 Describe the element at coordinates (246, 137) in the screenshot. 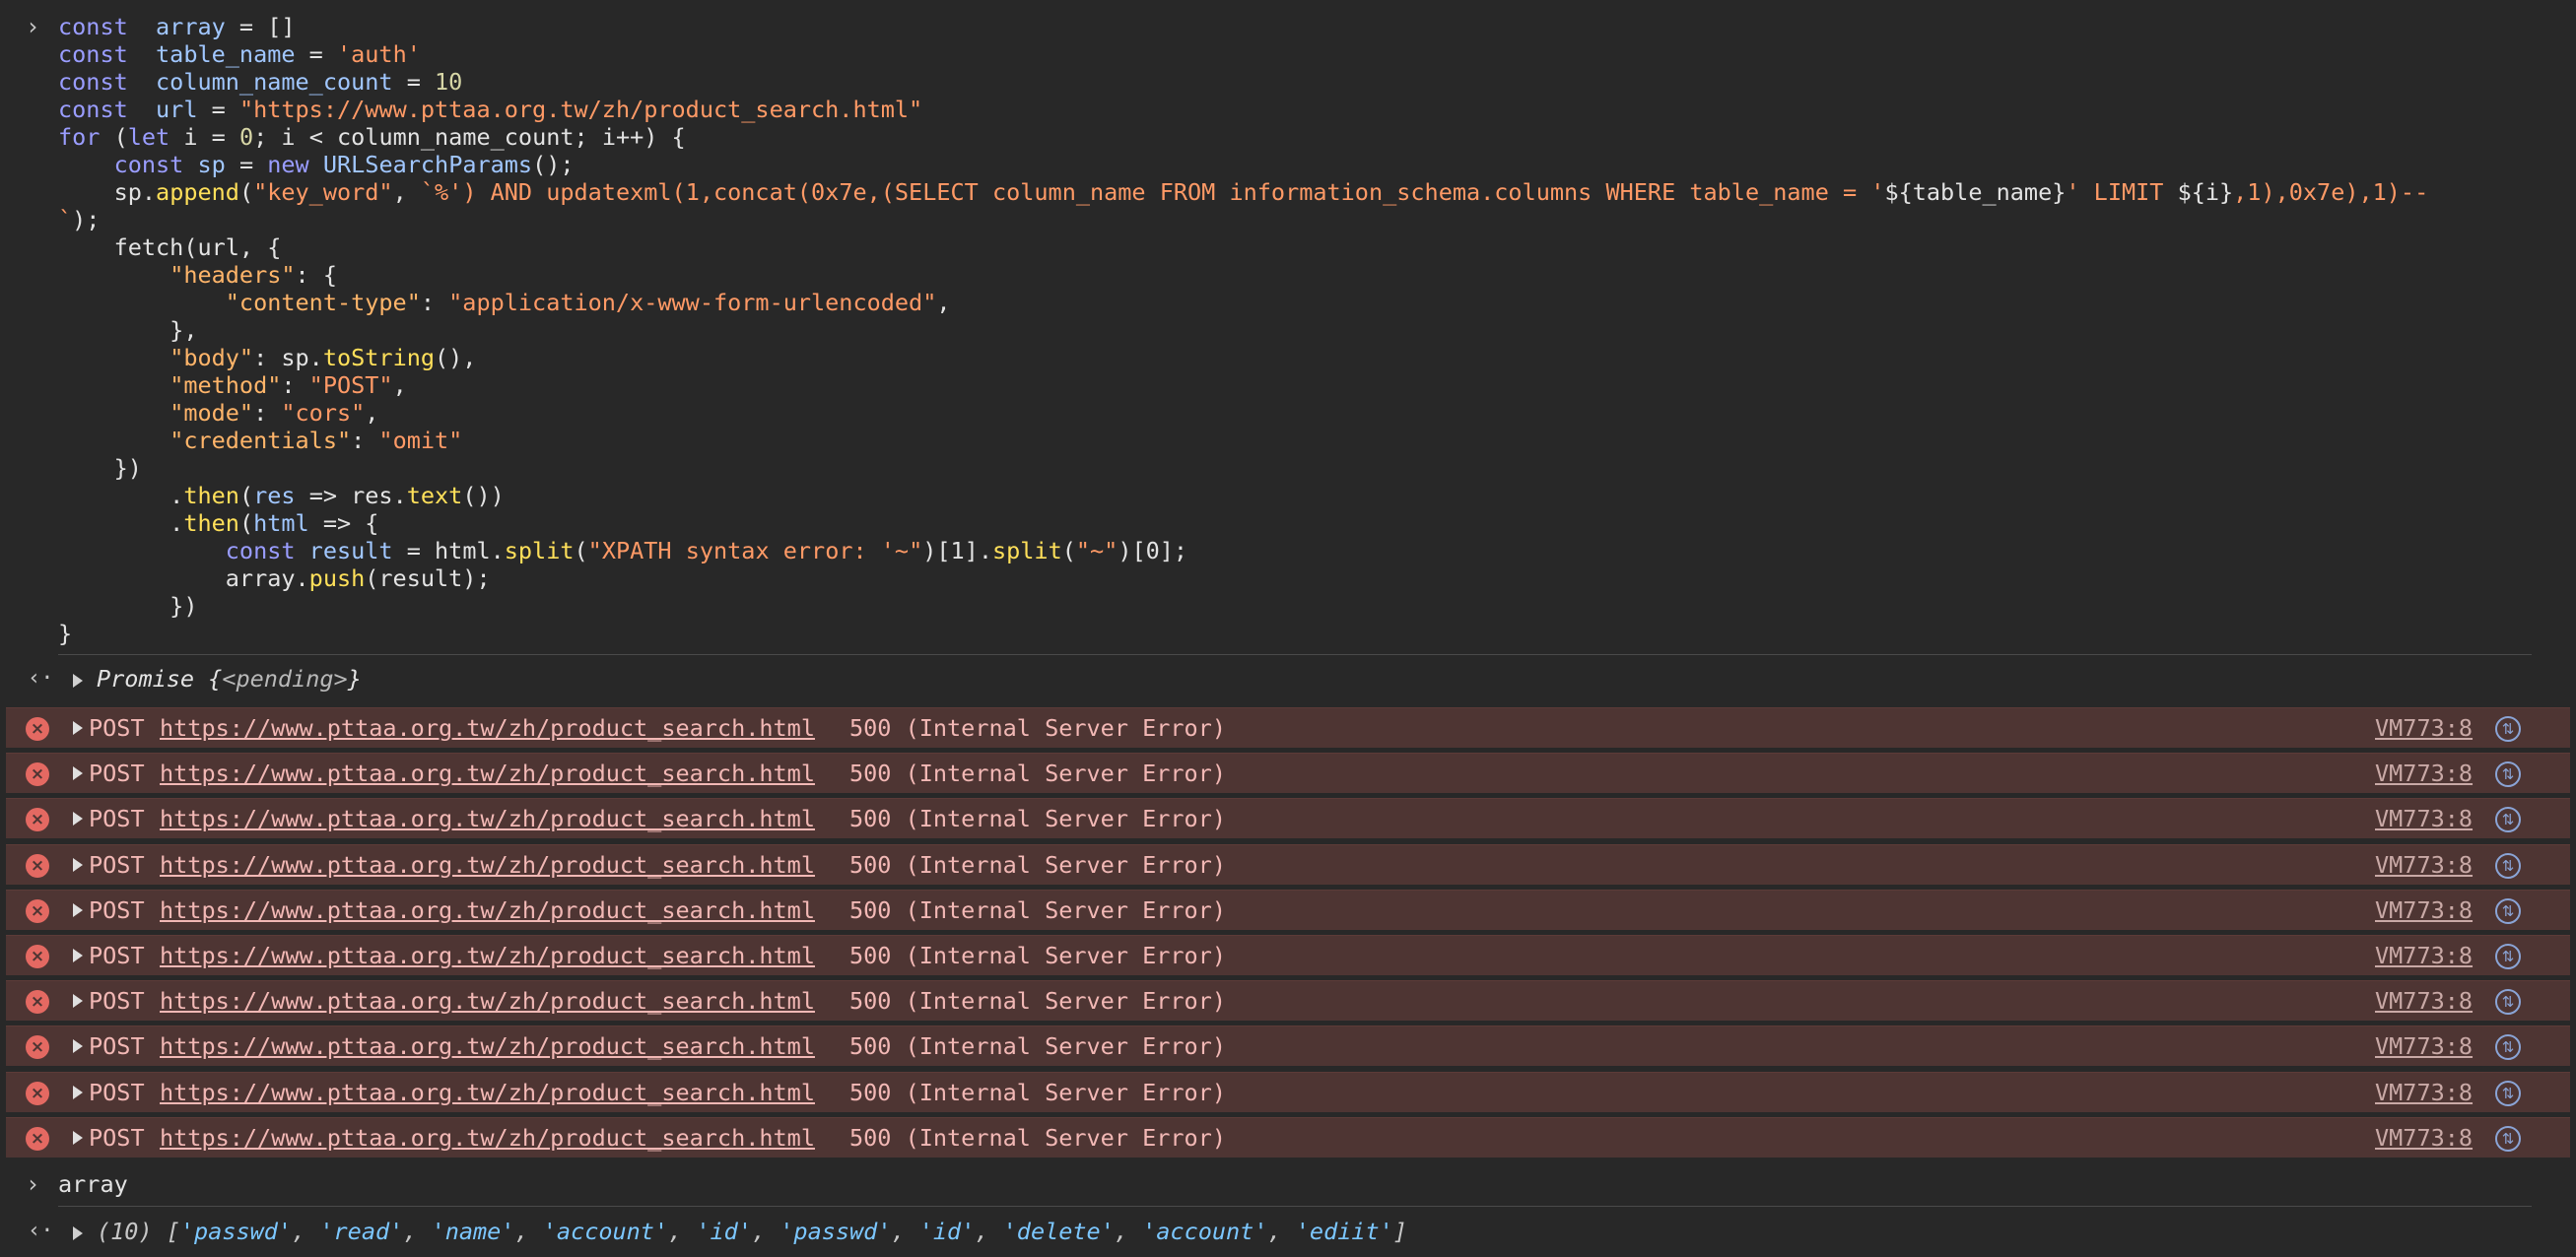

I see `code-token: 0` at that location.